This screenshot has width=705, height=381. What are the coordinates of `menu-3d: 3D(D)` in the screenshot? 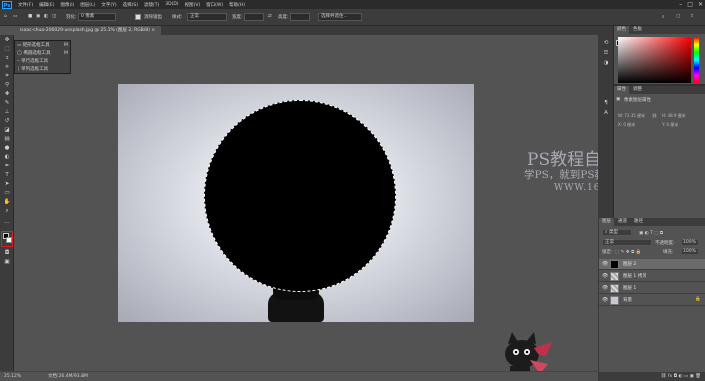 It's located at (171, 4).